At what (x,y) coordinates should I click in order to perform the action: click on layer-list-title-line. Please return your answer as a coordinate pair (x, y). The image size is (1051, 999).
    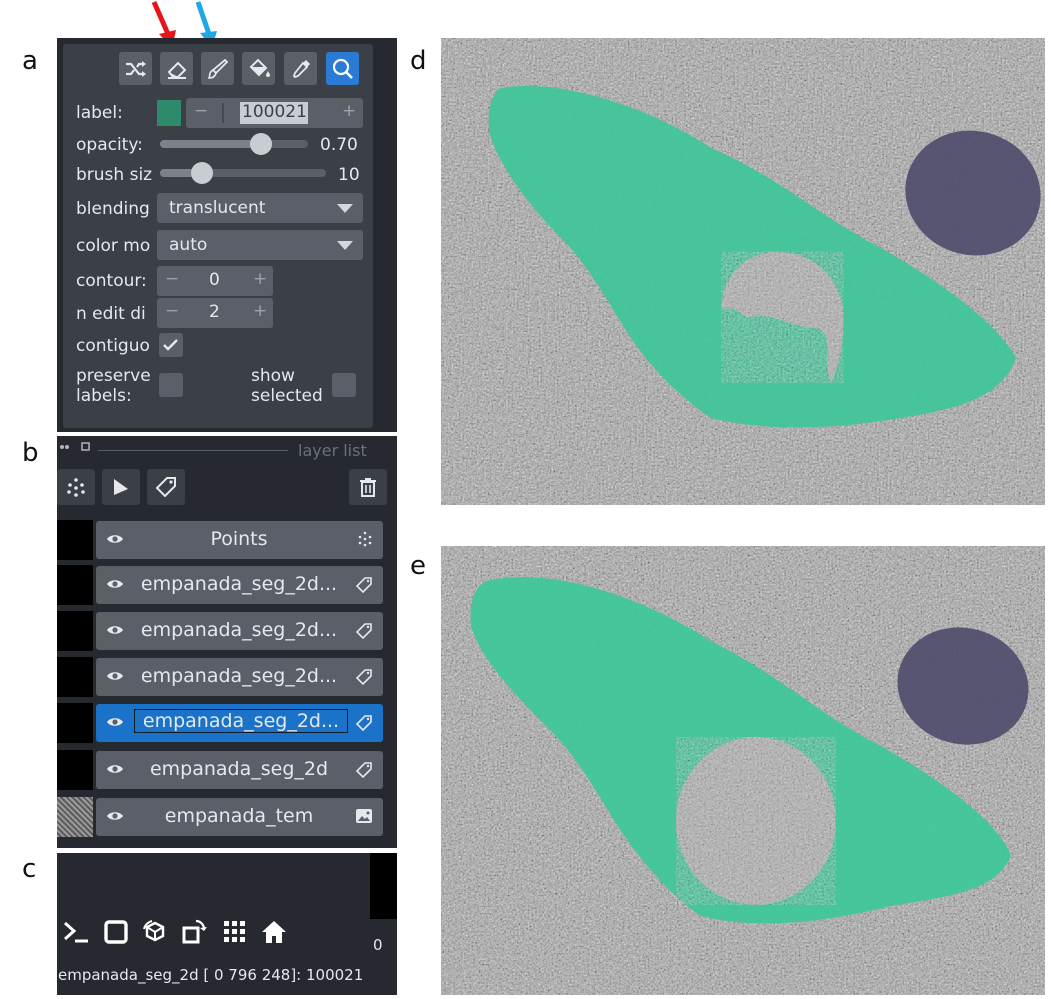
    Looking at the image, I should click on (193, 450).